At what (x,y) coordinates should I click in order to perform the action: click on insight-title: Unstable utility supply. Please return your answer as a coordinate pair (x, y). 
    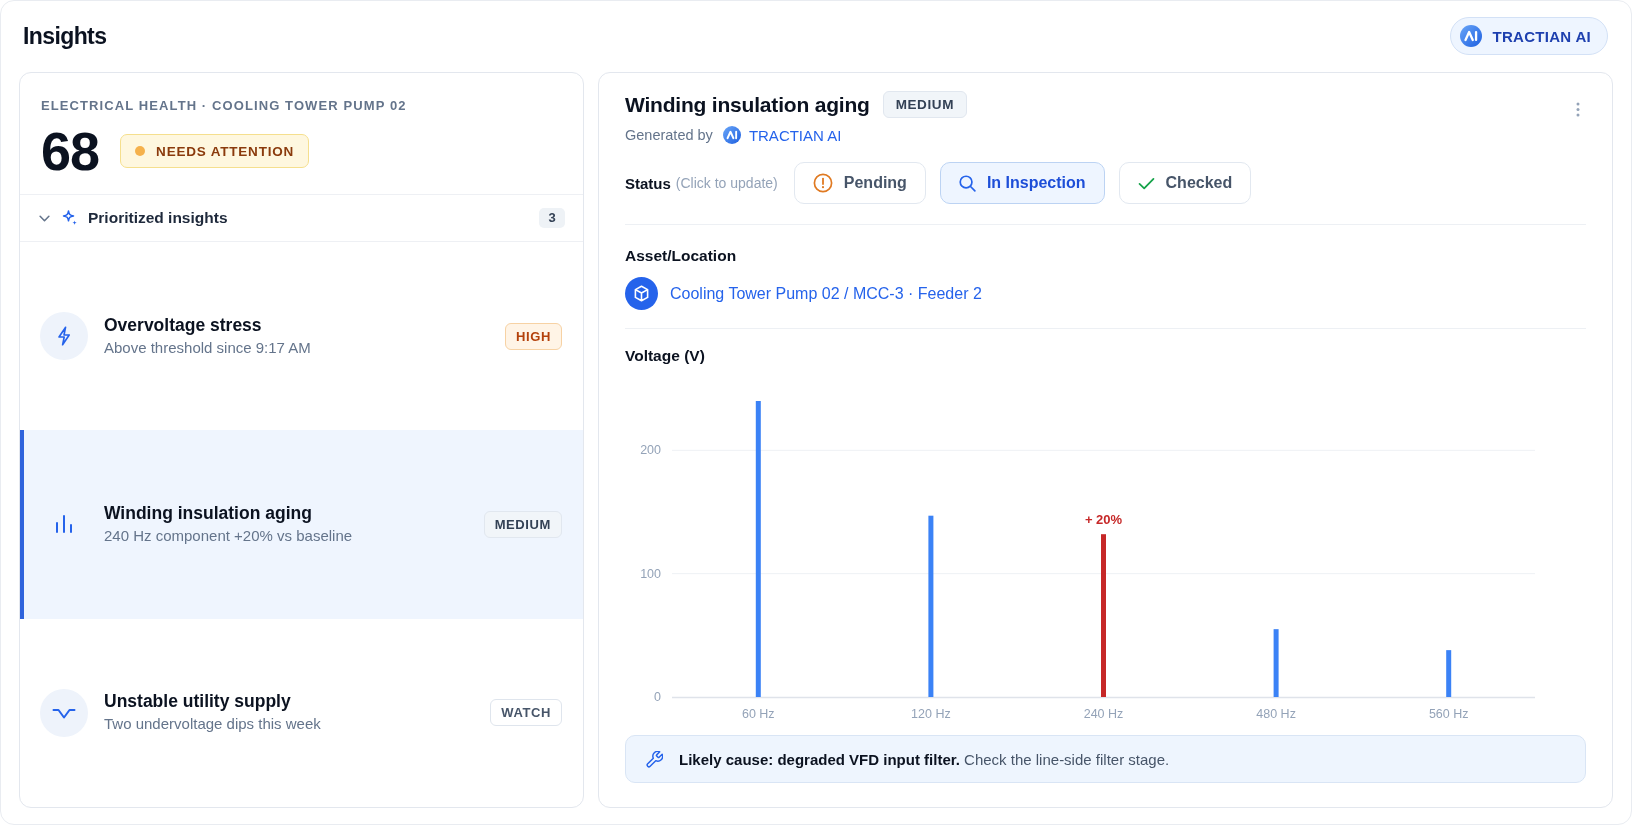
    Looking at the image, I should click on (198, 701).